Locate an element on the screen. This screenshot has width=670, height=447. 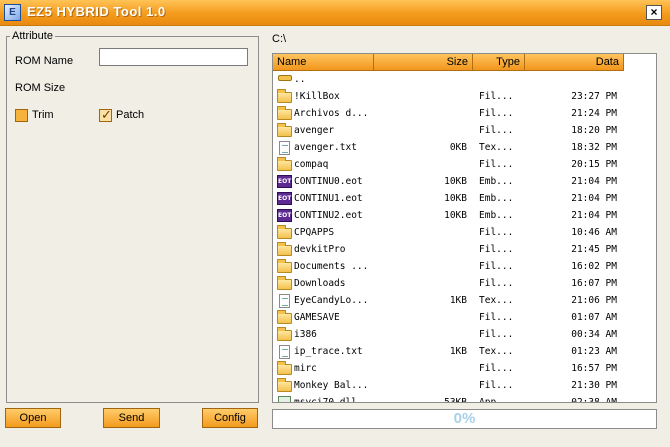
title-bar: E EZ5 HYBRID Tool 1.0 × is located at coordinates (335, 13).